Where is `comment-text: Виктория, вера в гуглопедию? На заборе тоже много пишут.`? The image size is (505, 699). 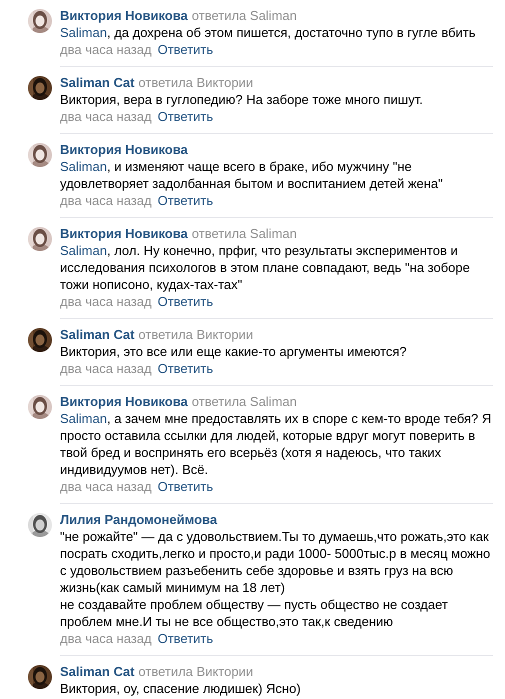 comment-text: Виктория, вера в гуглопедию? На заборе тоже много пишут. is located at coordinates (242, 99).